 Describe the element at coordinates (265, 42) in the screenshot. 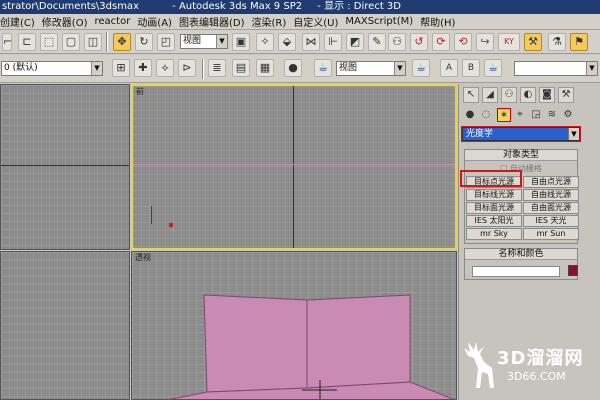

I see `select-manipulate-icon: ✧` at that location.